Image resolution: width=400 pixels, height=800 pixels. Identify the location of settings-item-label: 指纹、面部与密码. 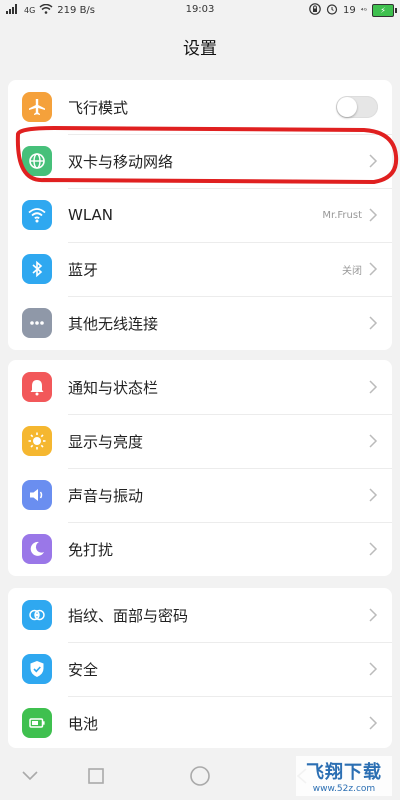
(128, 615).